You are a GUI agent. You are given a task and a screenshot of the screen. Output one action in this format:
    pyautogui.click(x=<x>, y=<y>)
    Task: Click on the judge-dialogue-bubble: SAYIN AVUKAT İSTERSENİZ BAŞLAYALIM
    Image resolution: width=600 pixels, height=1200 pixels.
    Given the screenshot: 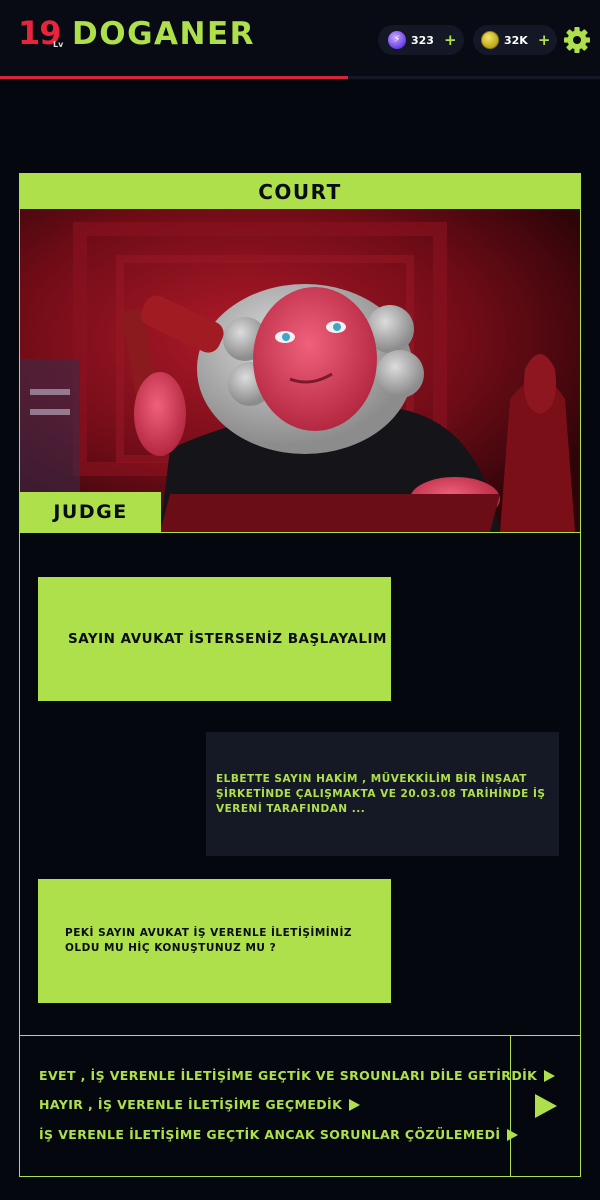 What is the action you would take?
    pyautogui.click(x=214, y=639)
    